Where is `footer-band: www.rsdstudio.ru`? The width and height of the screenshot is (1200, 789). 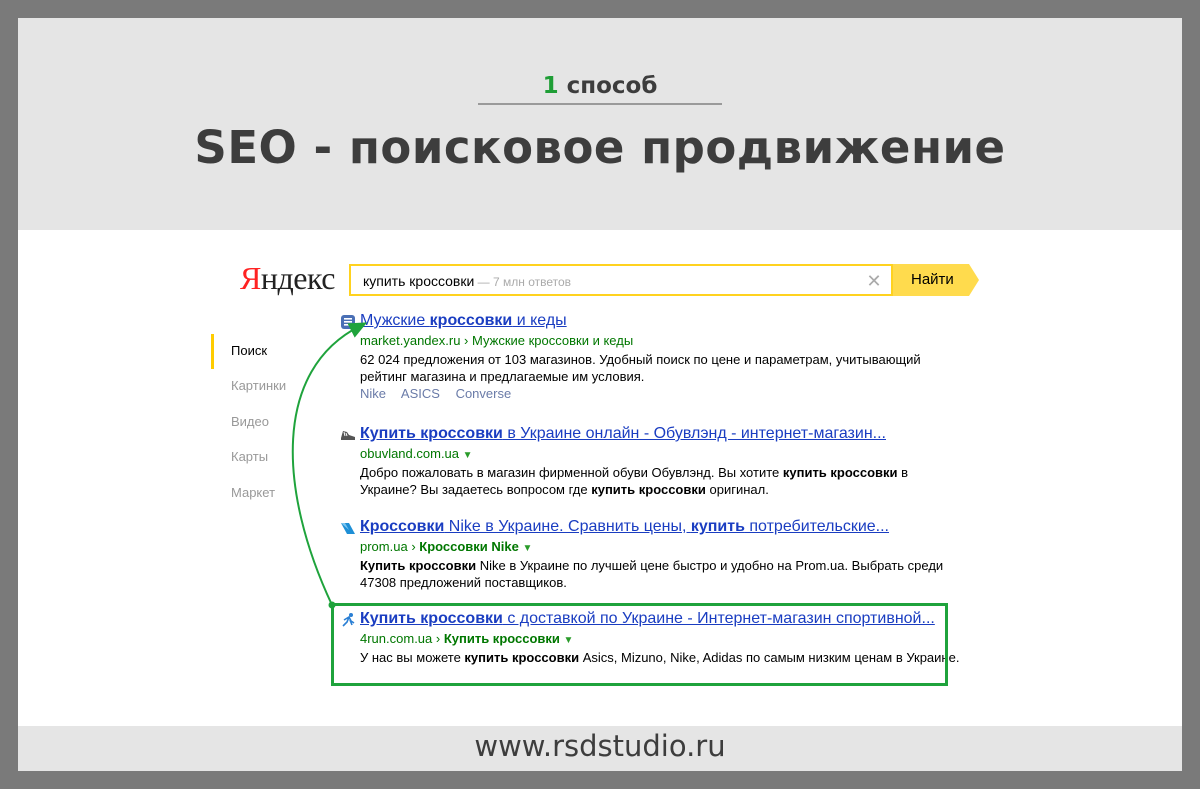
footer-band: www.rsdstudio.ru is located at coordinates (600, 748).